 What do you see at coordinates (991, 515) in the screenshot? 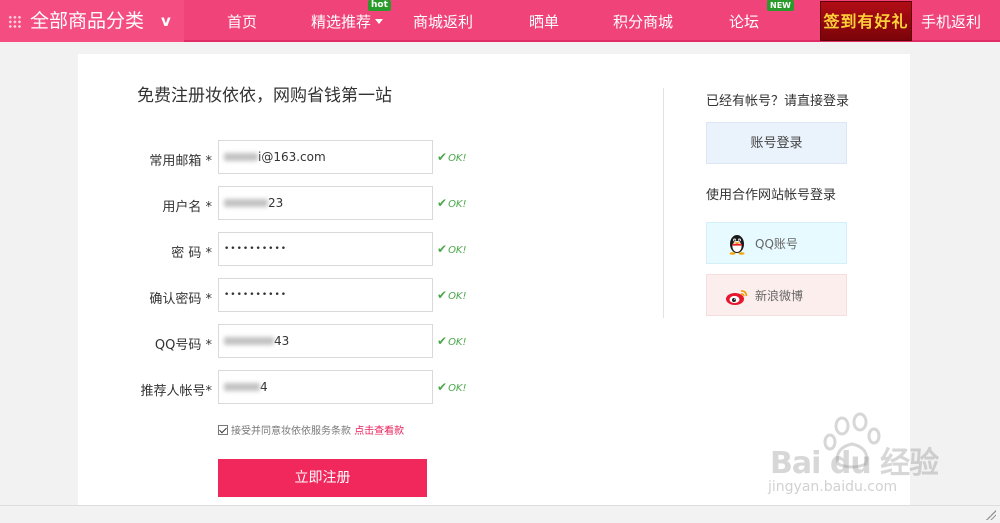
I see `resize-grip-icon` at bounding box center [991, 515].